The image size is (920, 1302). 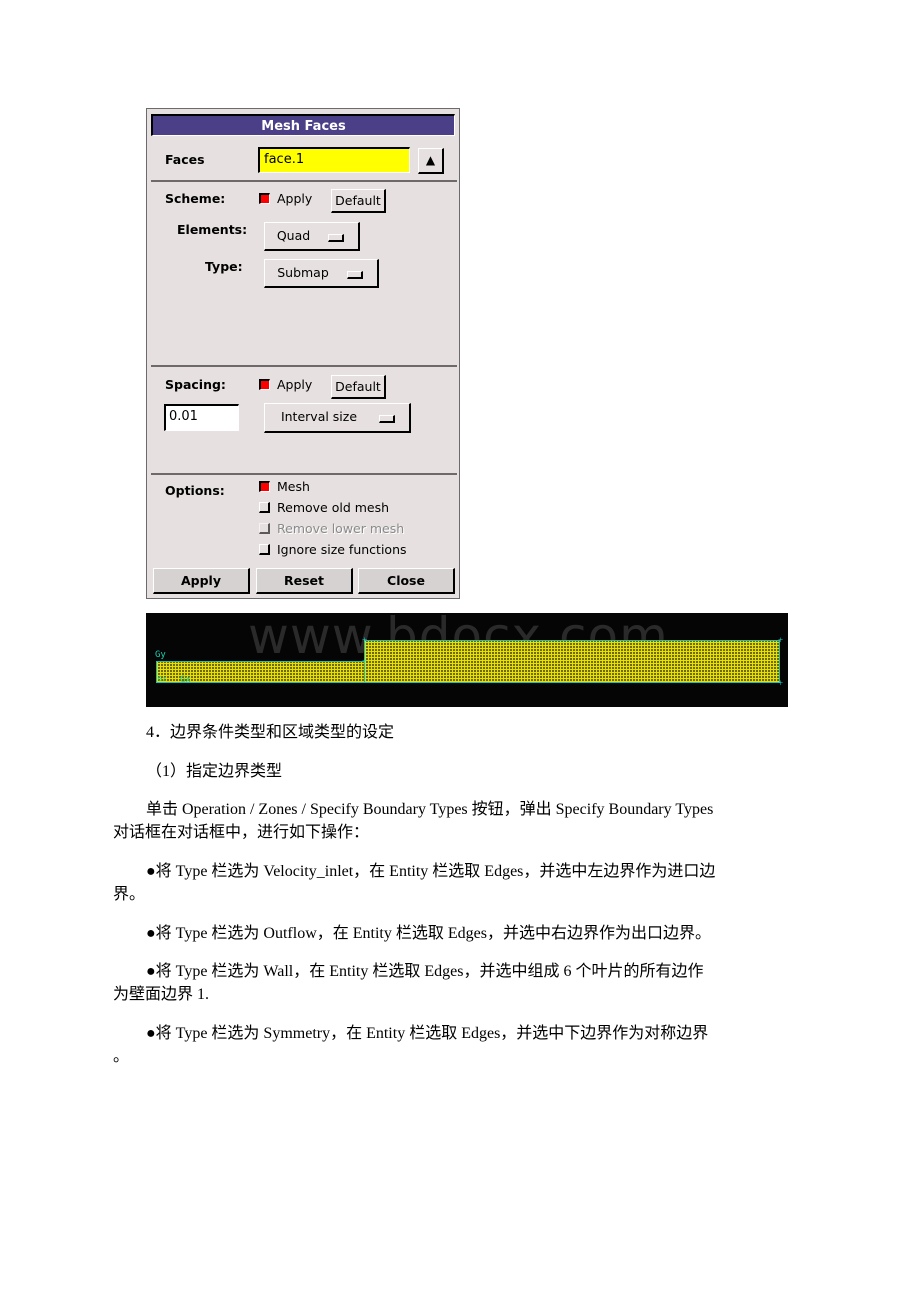 What do you see at coordinates (295, 384) in the screenshot?
I see `spacing-apply-label: Apply` at bounding box center [295, 384].